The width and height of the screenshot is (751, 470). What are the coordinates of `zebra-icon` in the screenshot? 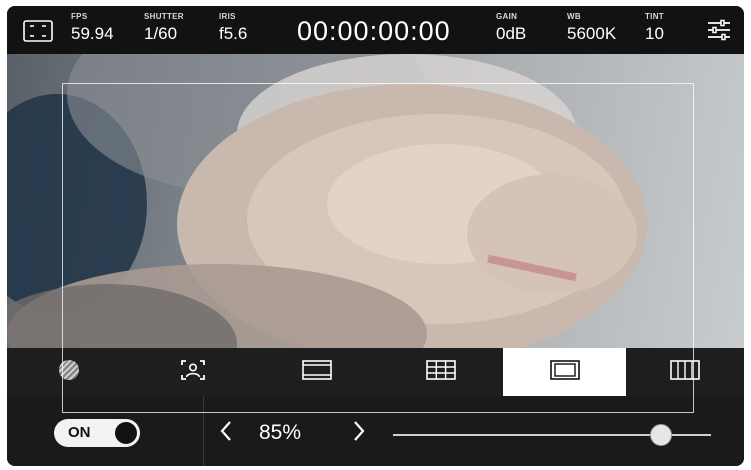 It's located at (69, 372).